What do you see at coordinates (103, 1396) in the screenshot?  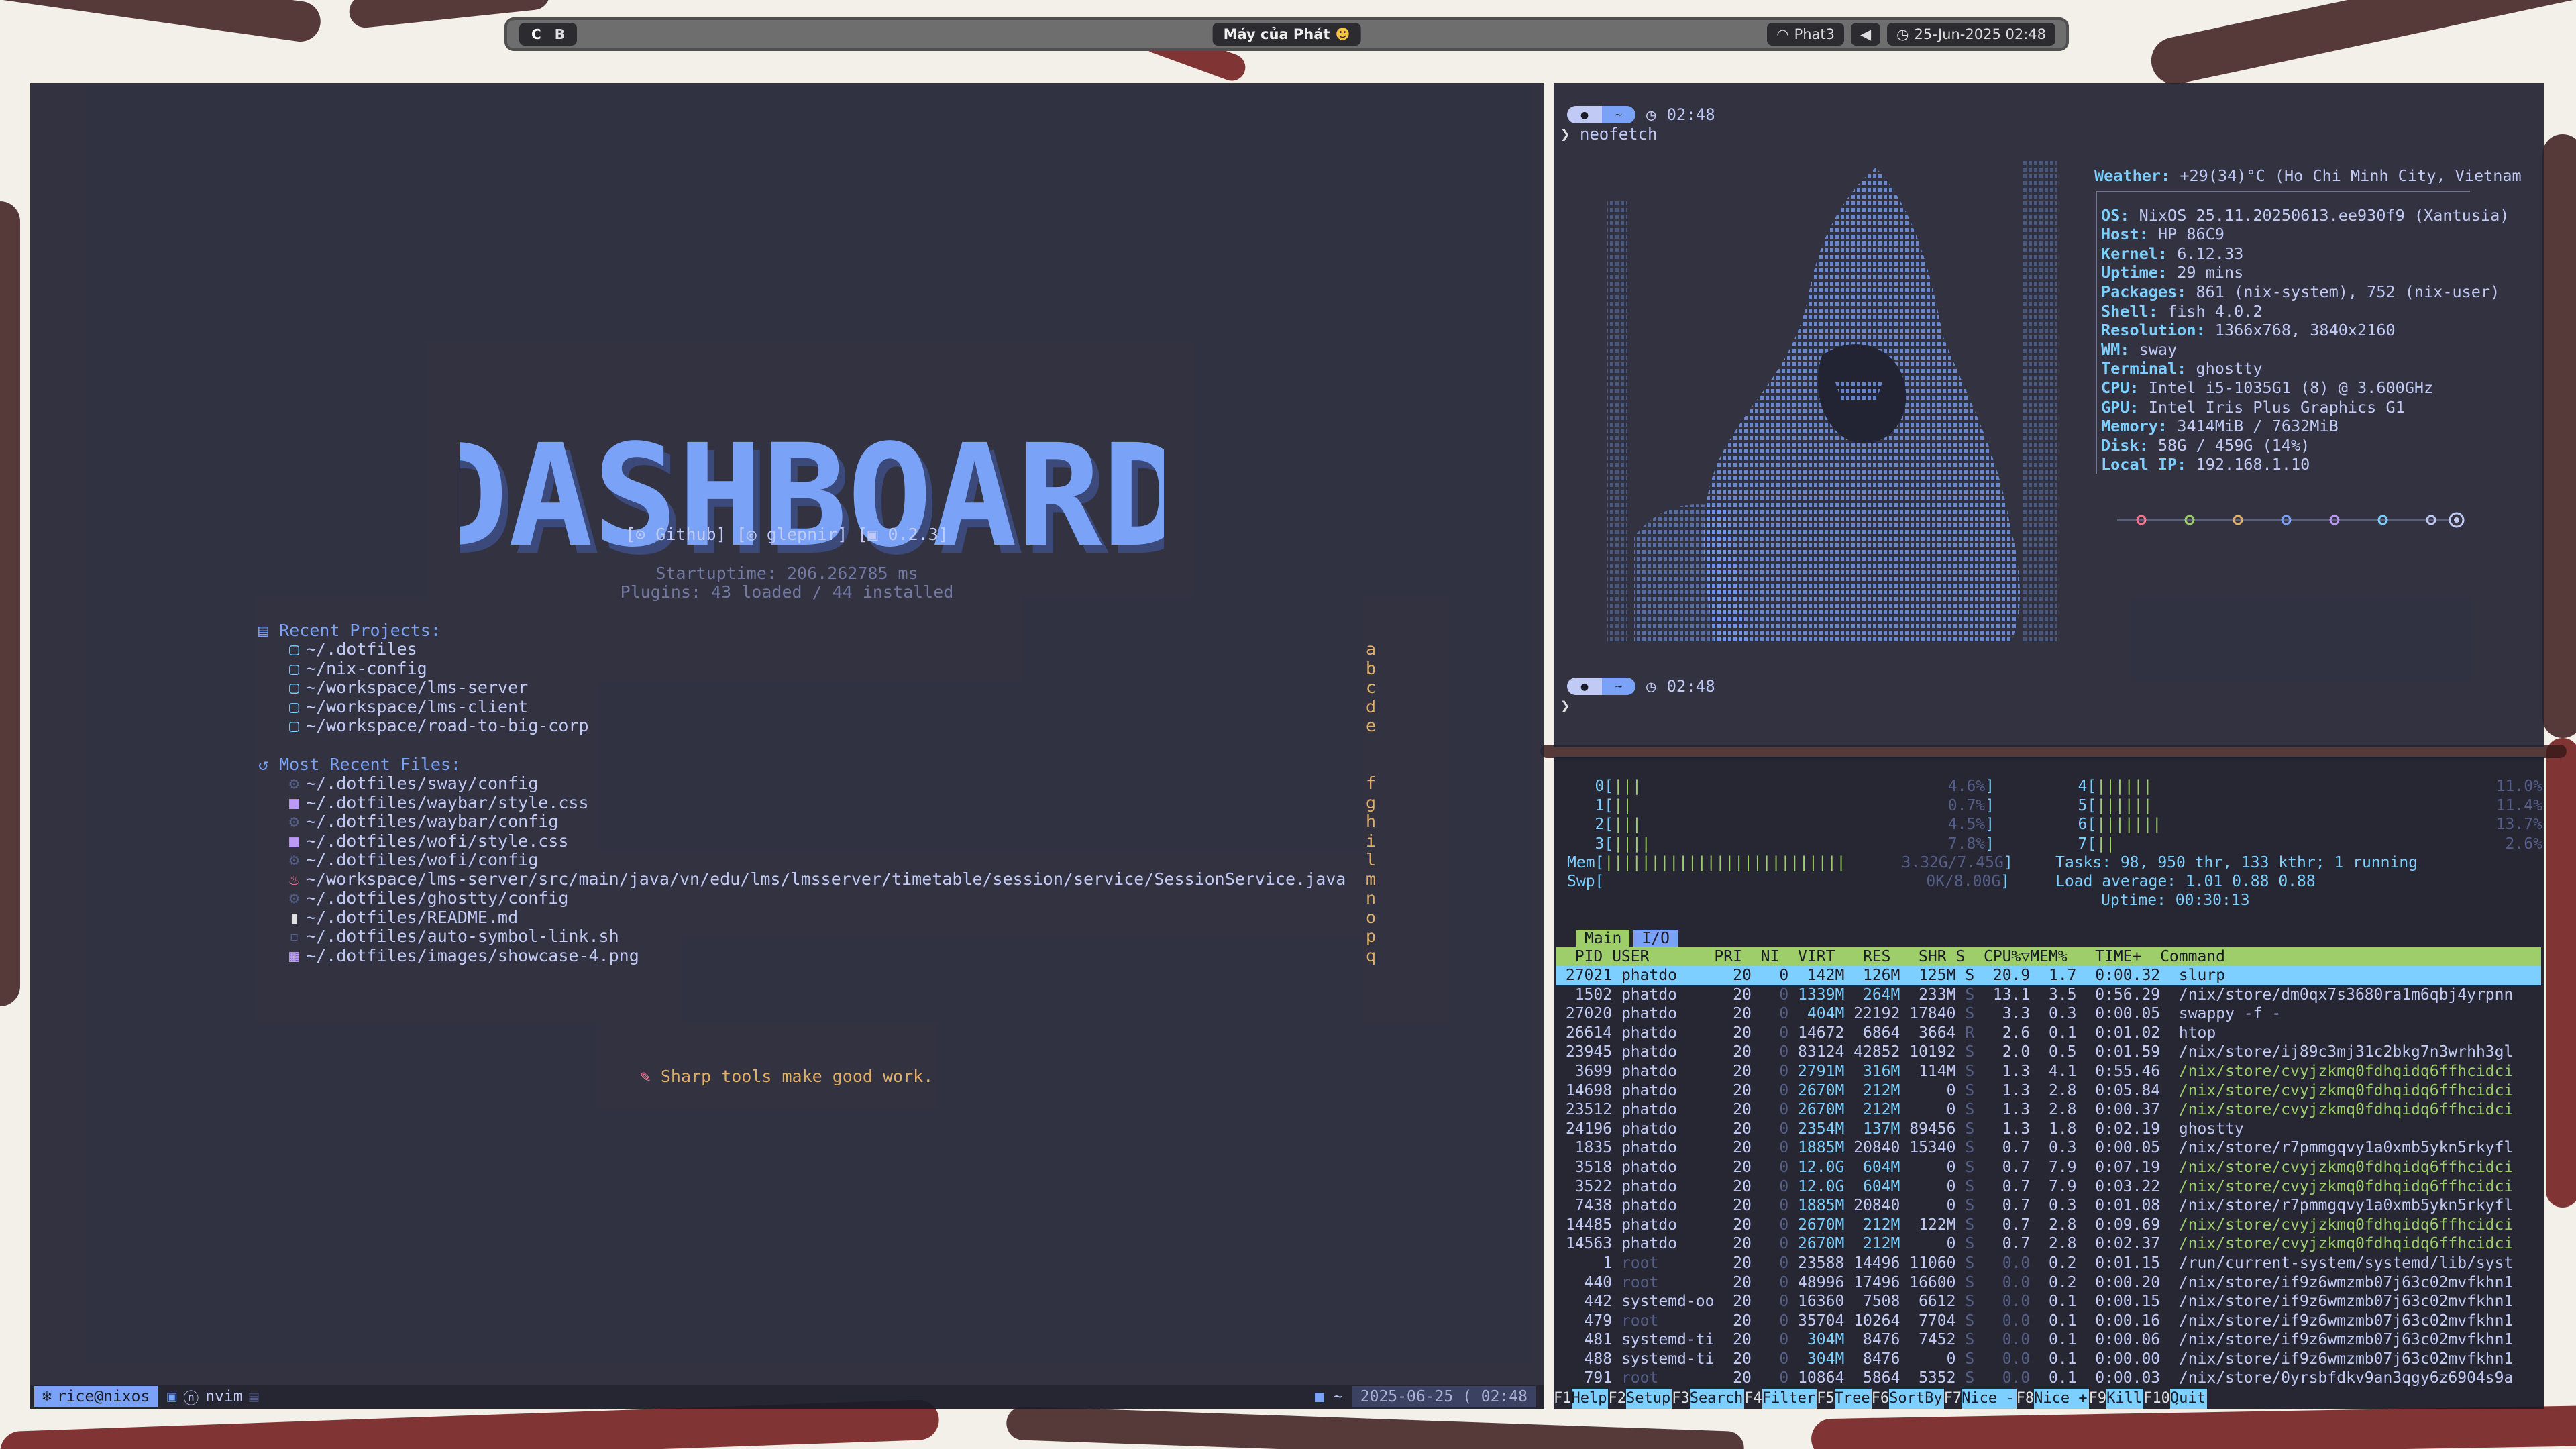 I see `statusline-user-label: rice@nixos` at bounding box center [103, 1396].